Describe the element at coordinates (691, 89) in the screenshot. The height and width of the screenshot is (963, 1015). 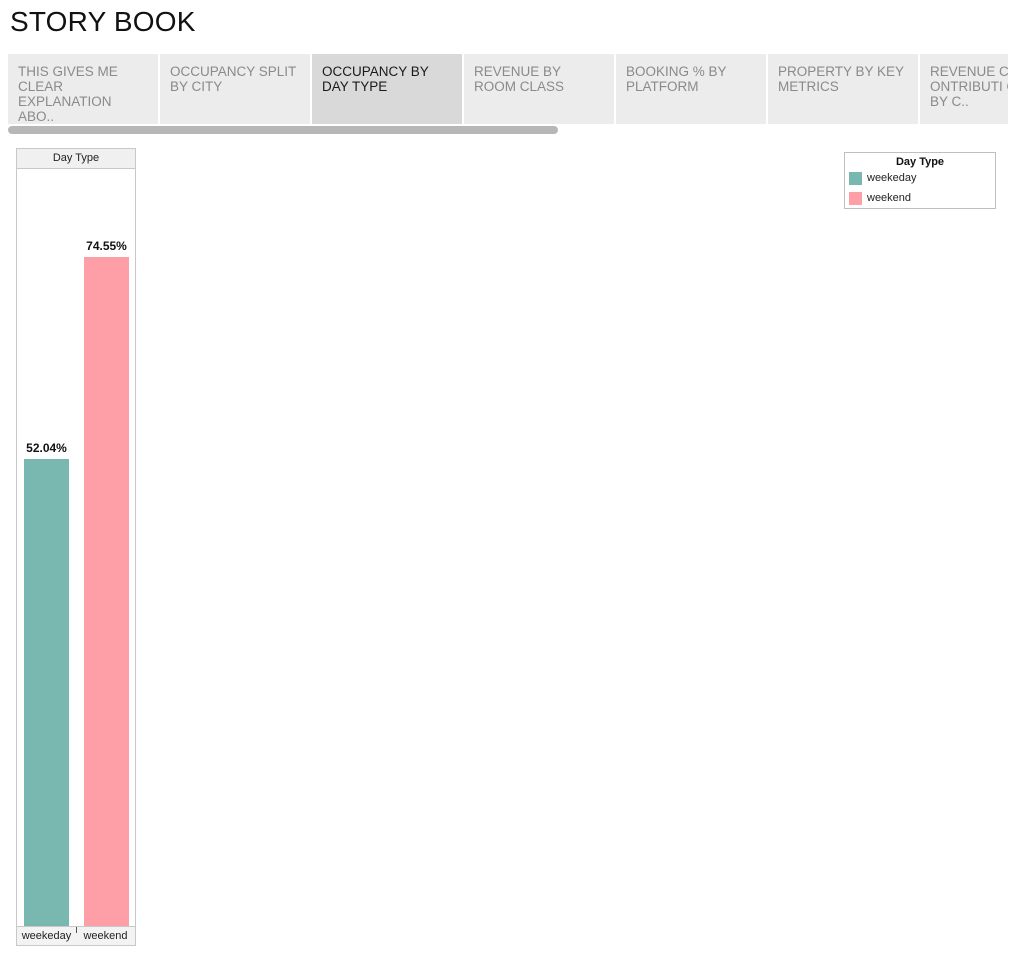
I see `story-tab-booking-by-platform: BOOKING % BY PLATFORM` at that location.